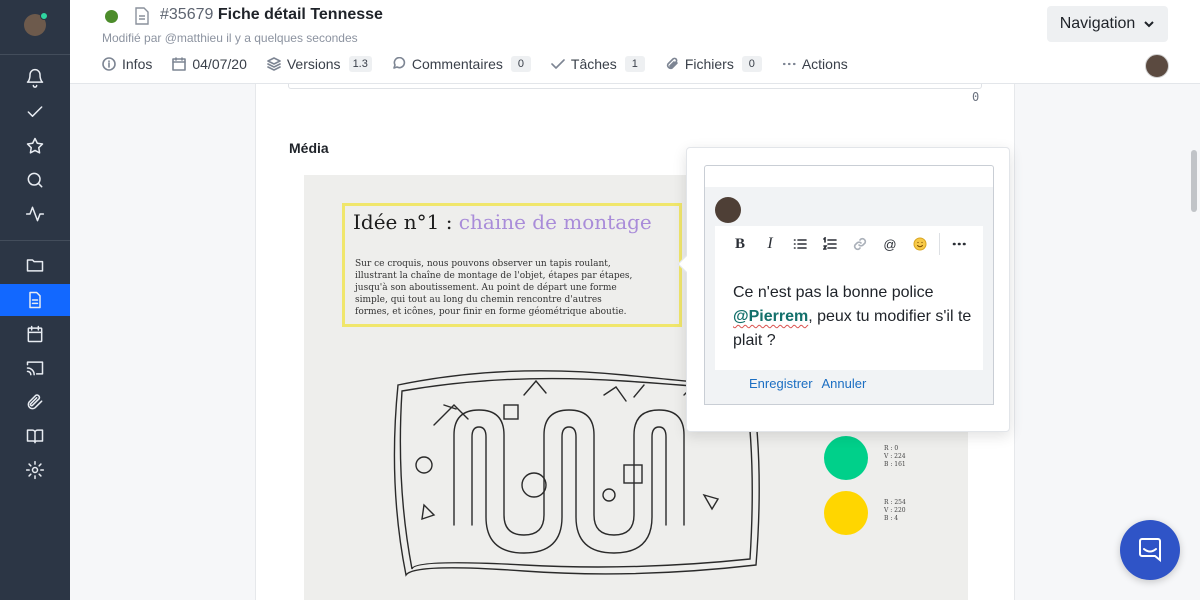  I want to click on book-icon, so click(35, 436).